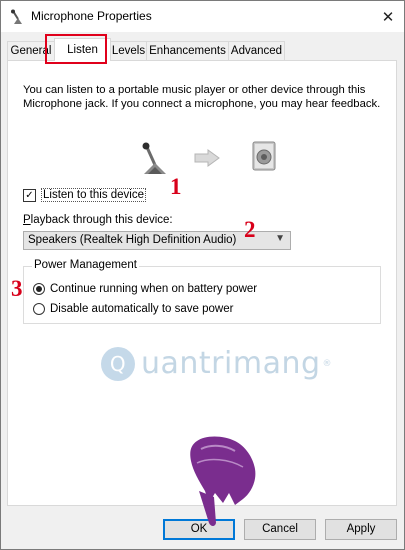  Describe the element at coordinates (85, 265) in the screenshot. I see `power-management-title: Power Management` at that location.